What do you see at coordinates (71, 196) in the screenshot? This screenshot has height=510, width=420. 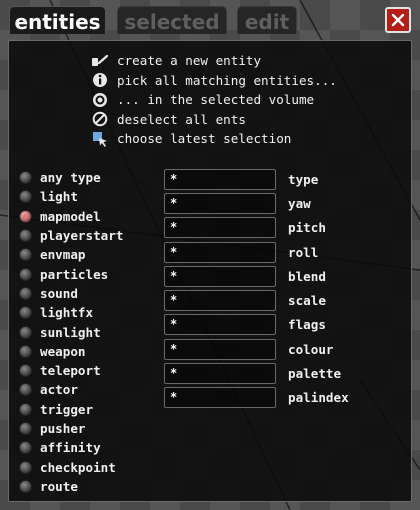 I see `type-option-light: light` at bounding box center [71, 196].